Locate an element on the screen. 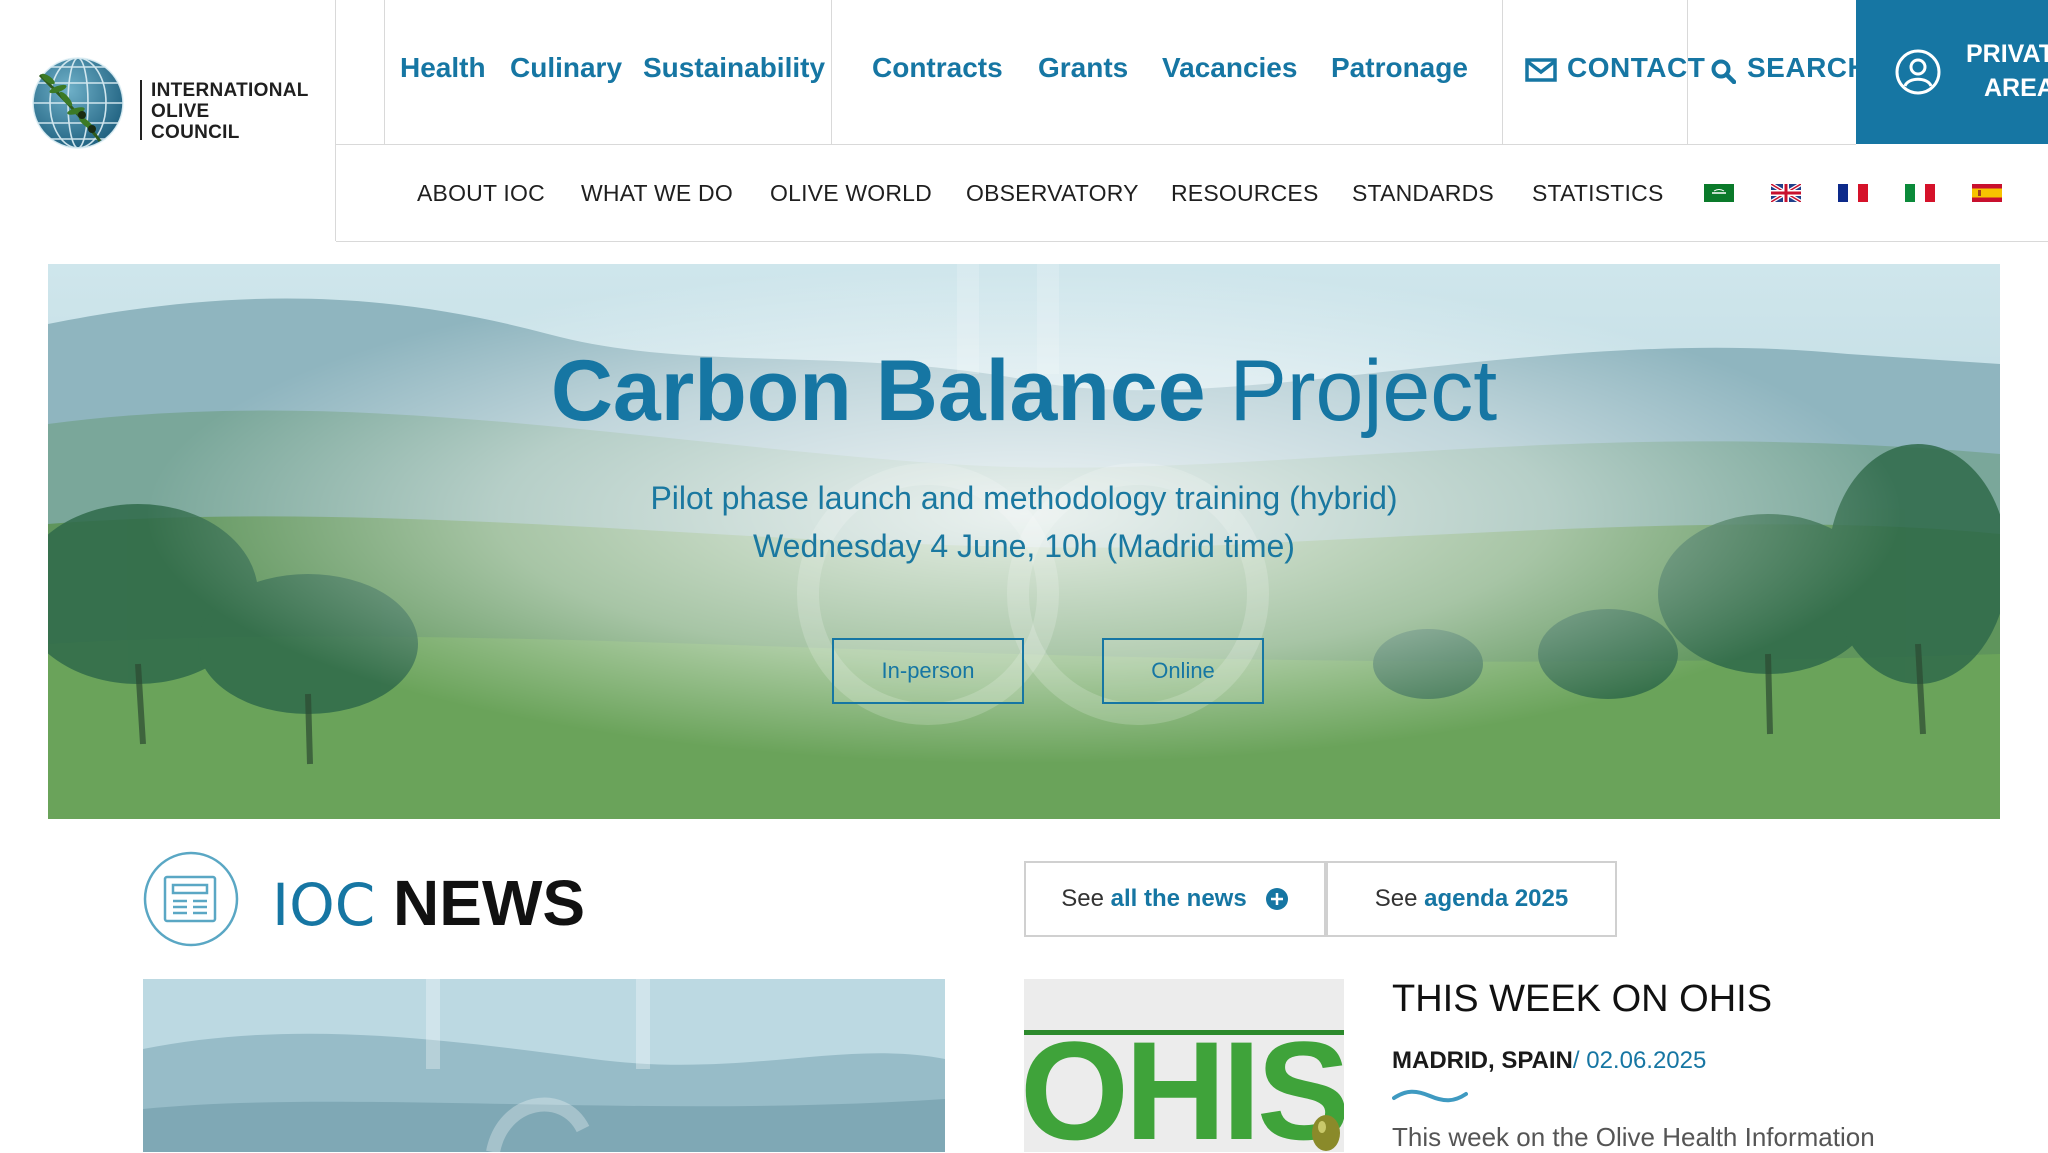 The image size is (2048, 1153). toplink-culinary: Culinary is located at coordinates (566, 68).